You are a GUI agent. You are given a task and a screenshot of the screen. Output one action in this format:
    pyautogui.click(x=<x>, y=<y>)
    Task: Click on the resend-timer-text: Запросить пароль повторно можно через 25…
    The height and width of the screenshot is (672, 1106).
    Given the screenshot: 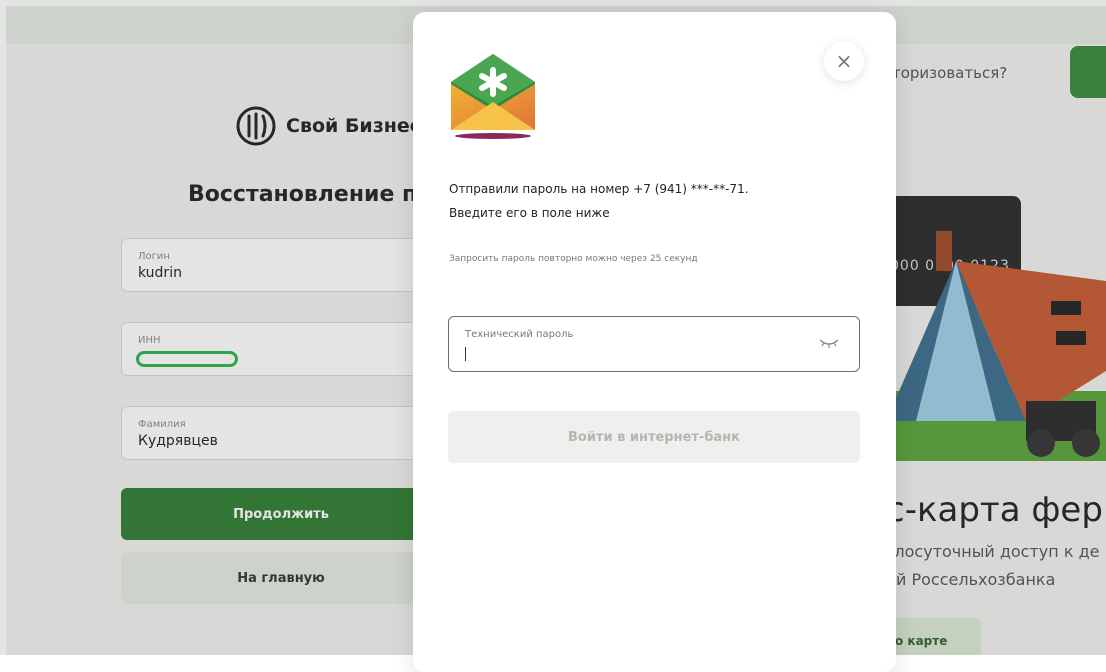 What is the action you would take?
    pyautogui.click(x=573, y=259)
    